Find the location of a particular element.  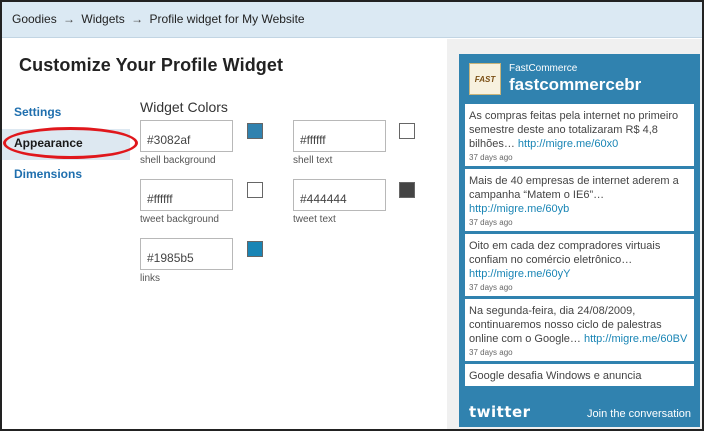

tweet-text-label: tweet text is located at coordinates (314, 219).